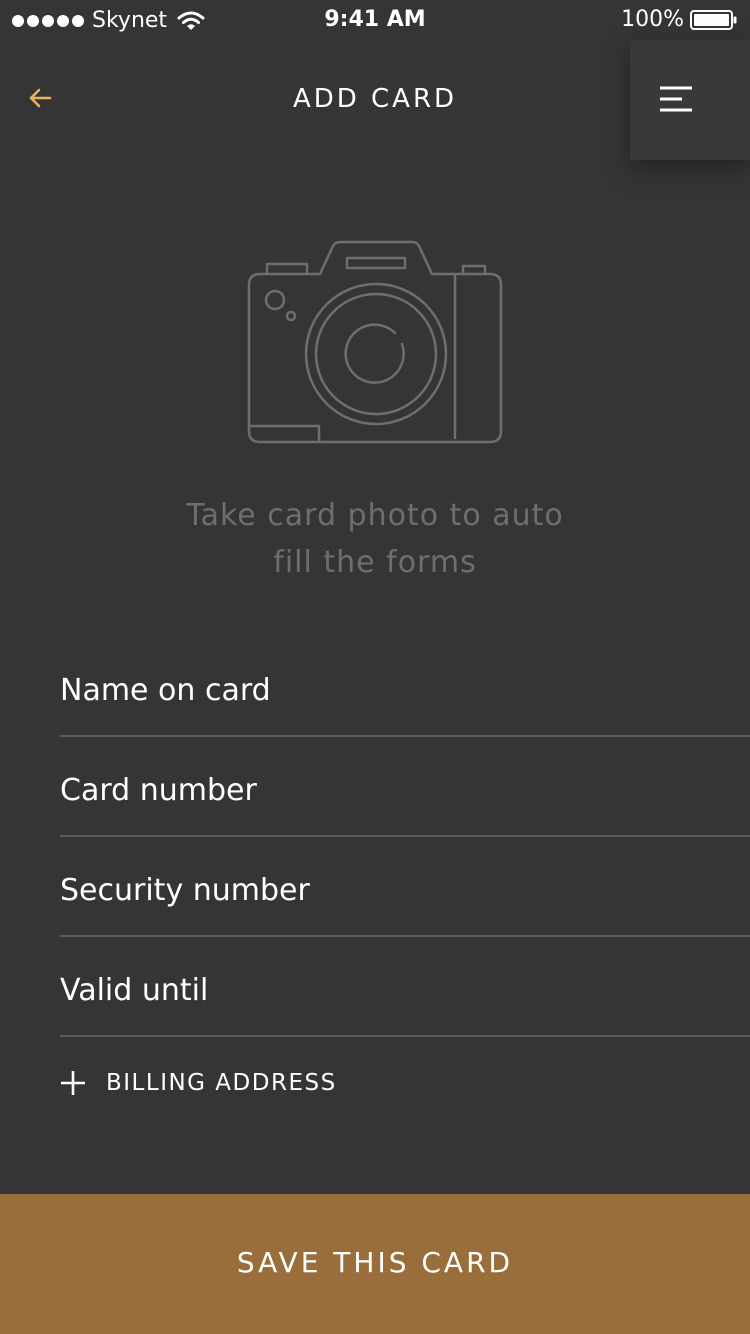  What do you see at coordinates (375, 515) in the screenshot?
I see `photo-hint-line1: Take card photo to auto` at bounding box center [375, 515].